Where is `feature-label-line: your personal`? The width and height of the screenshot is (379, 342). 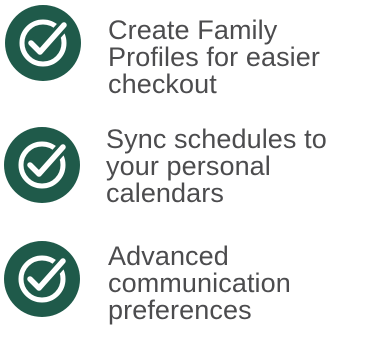 feature-label-line: your personal is located at coordinates (188, 166).